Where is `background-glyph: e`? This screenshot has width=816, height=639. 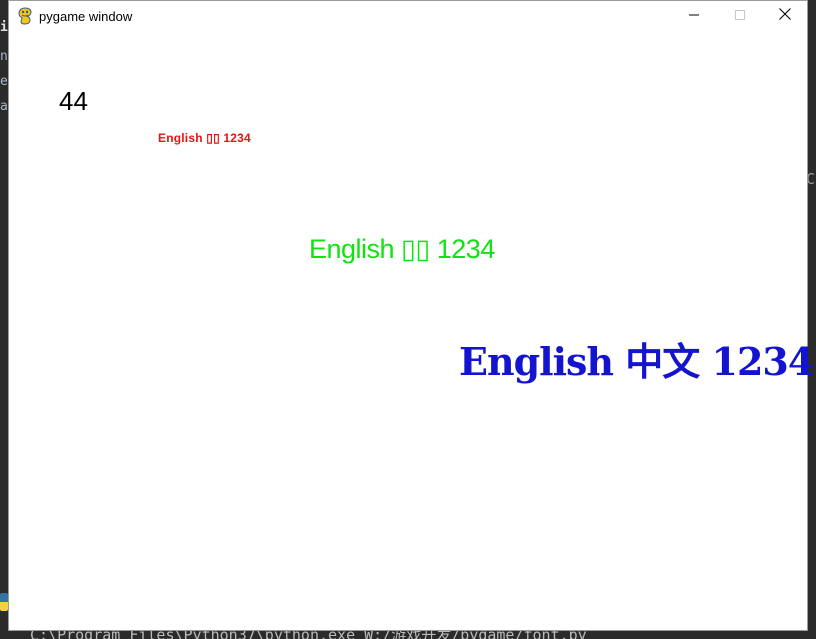 background-glyph: e is located at coordinates (4, 81).